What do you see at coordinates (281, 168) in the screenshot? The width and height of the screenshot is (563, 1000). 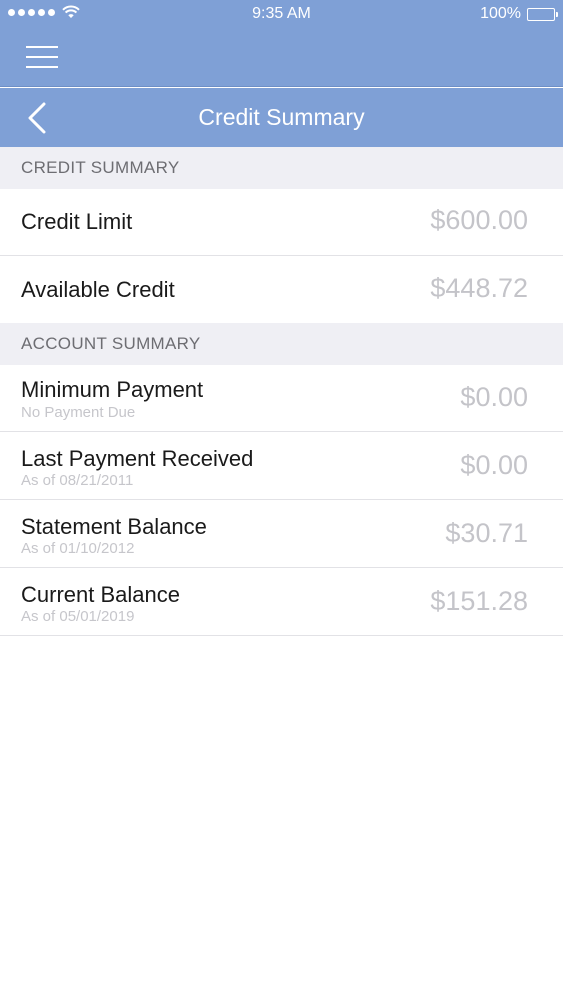 I see `section-header-credit-summary: CREDIT SUMMARY` at bounding box center [281, 168].